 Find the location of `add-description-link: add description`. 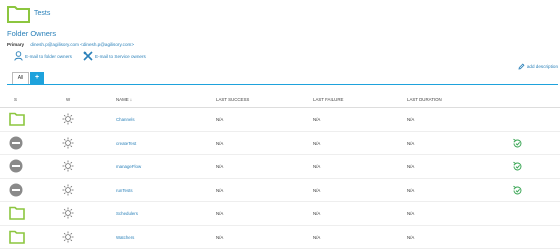

add-description-link: add description is located at coordinates (538, 66).